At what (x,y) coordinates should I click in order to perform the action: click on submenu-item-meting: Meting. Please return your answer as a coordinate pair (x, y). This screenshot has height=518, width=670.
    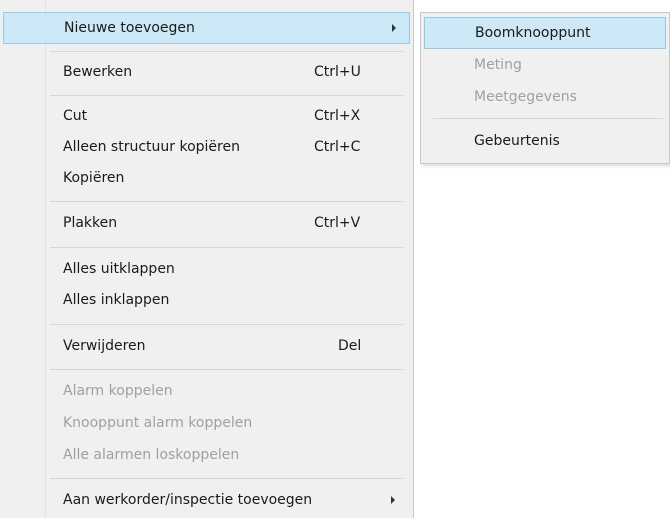
    Looking at the image, I should click on (545, 65).